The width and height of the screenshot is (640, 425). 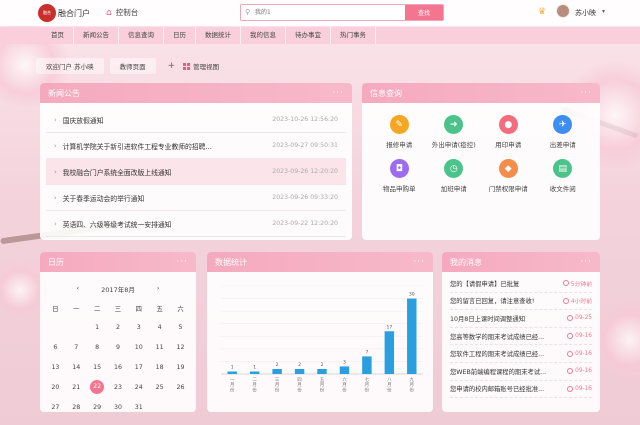 What do you see at coordinates (353, 35) in the screenshot?
I see `nav-item-hot: 热门事务` at bounding box center [353, 35].